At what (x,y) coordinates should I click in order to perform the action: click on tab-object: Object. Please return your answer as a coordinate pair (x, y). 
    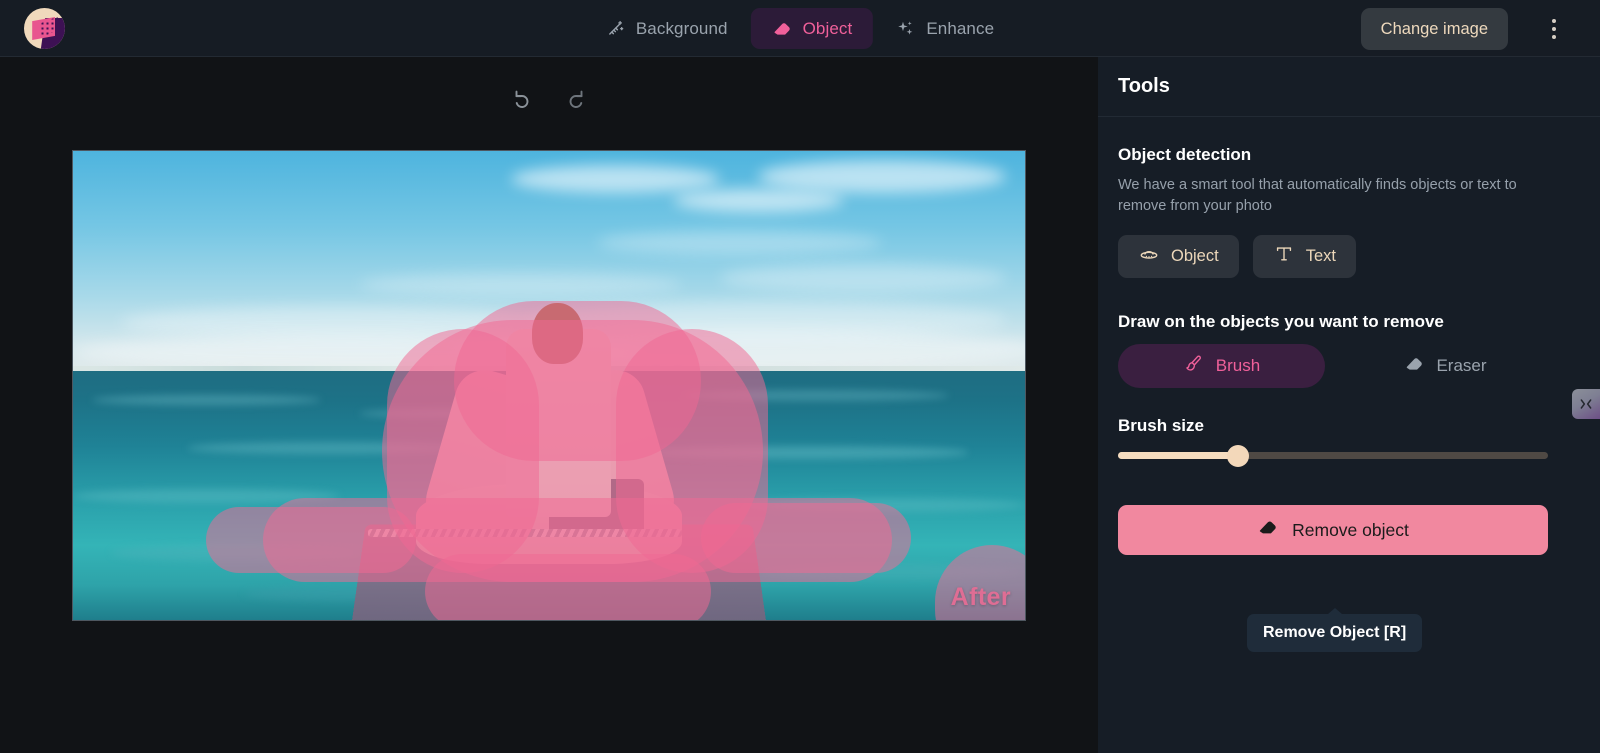
    Looking at the image, I should click on (812, 28).